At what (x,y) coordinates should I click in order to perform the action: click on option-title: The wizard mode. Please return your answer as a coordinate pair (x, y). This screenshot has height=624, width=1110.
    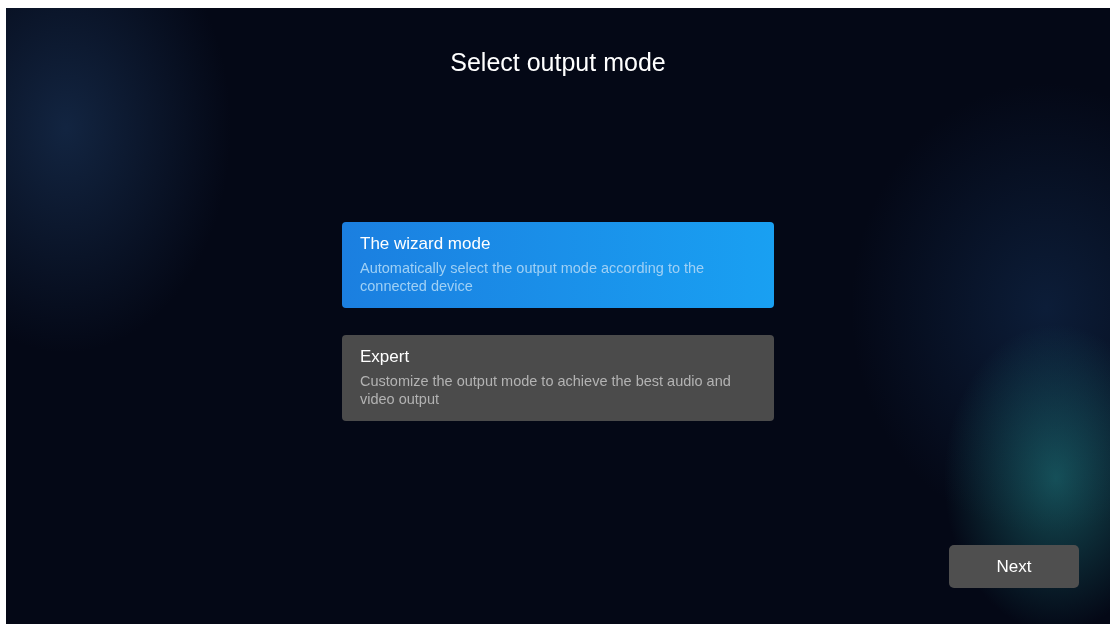
    Looking at the image, I should click on (426, 244).